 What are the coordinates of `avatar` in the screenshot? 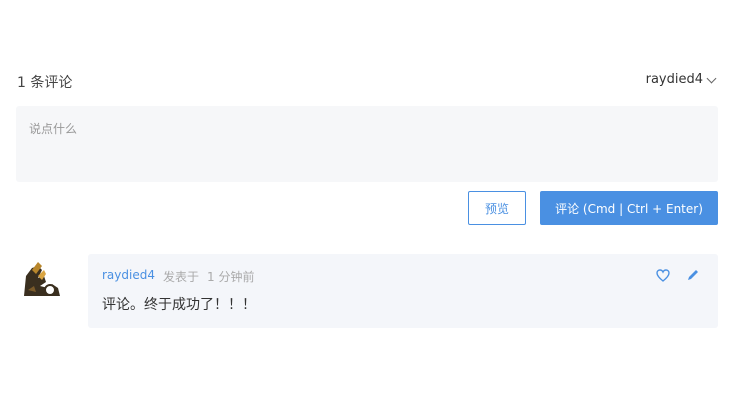 It's located at (41, 279).